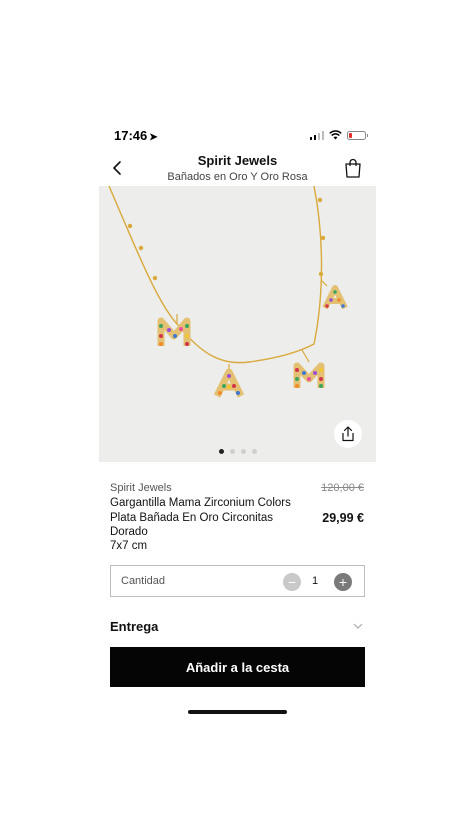 This screenshot has width=475, height=840. I want to click on share-icon, so click(348, 434).